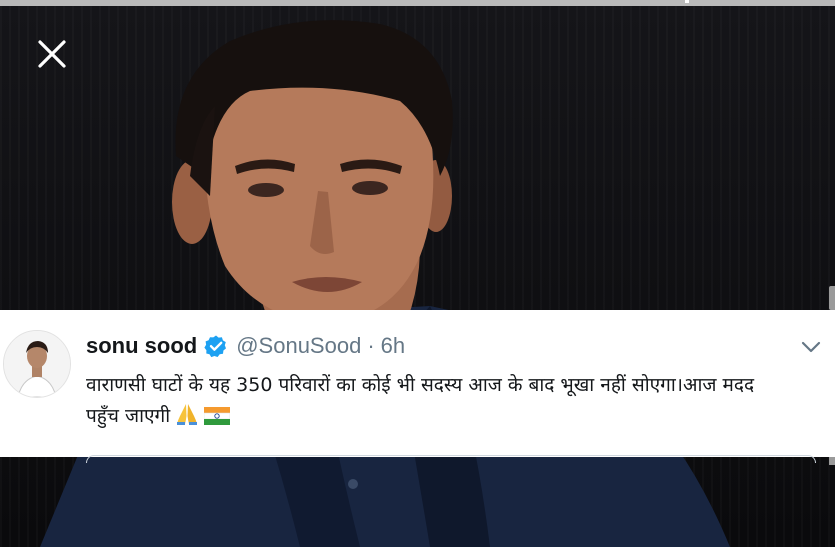 This screenshot has height=547, width=835. Describe the element at coordinates (832, 461) in the screenshot. I see `scroll-handle-lower` at that location.